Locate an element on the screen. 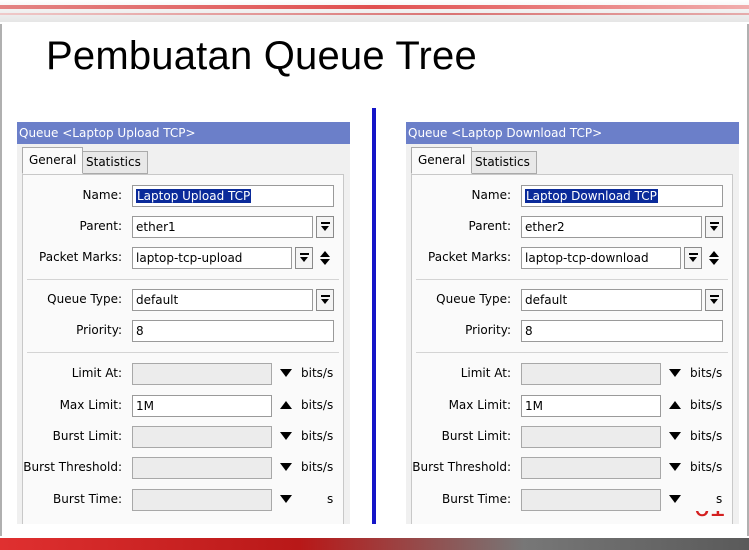 Image resolution: width=749 pixels, height=550 pixels. name-row: Name: Laptop Upload TCP is located at coordinates (183, 196).